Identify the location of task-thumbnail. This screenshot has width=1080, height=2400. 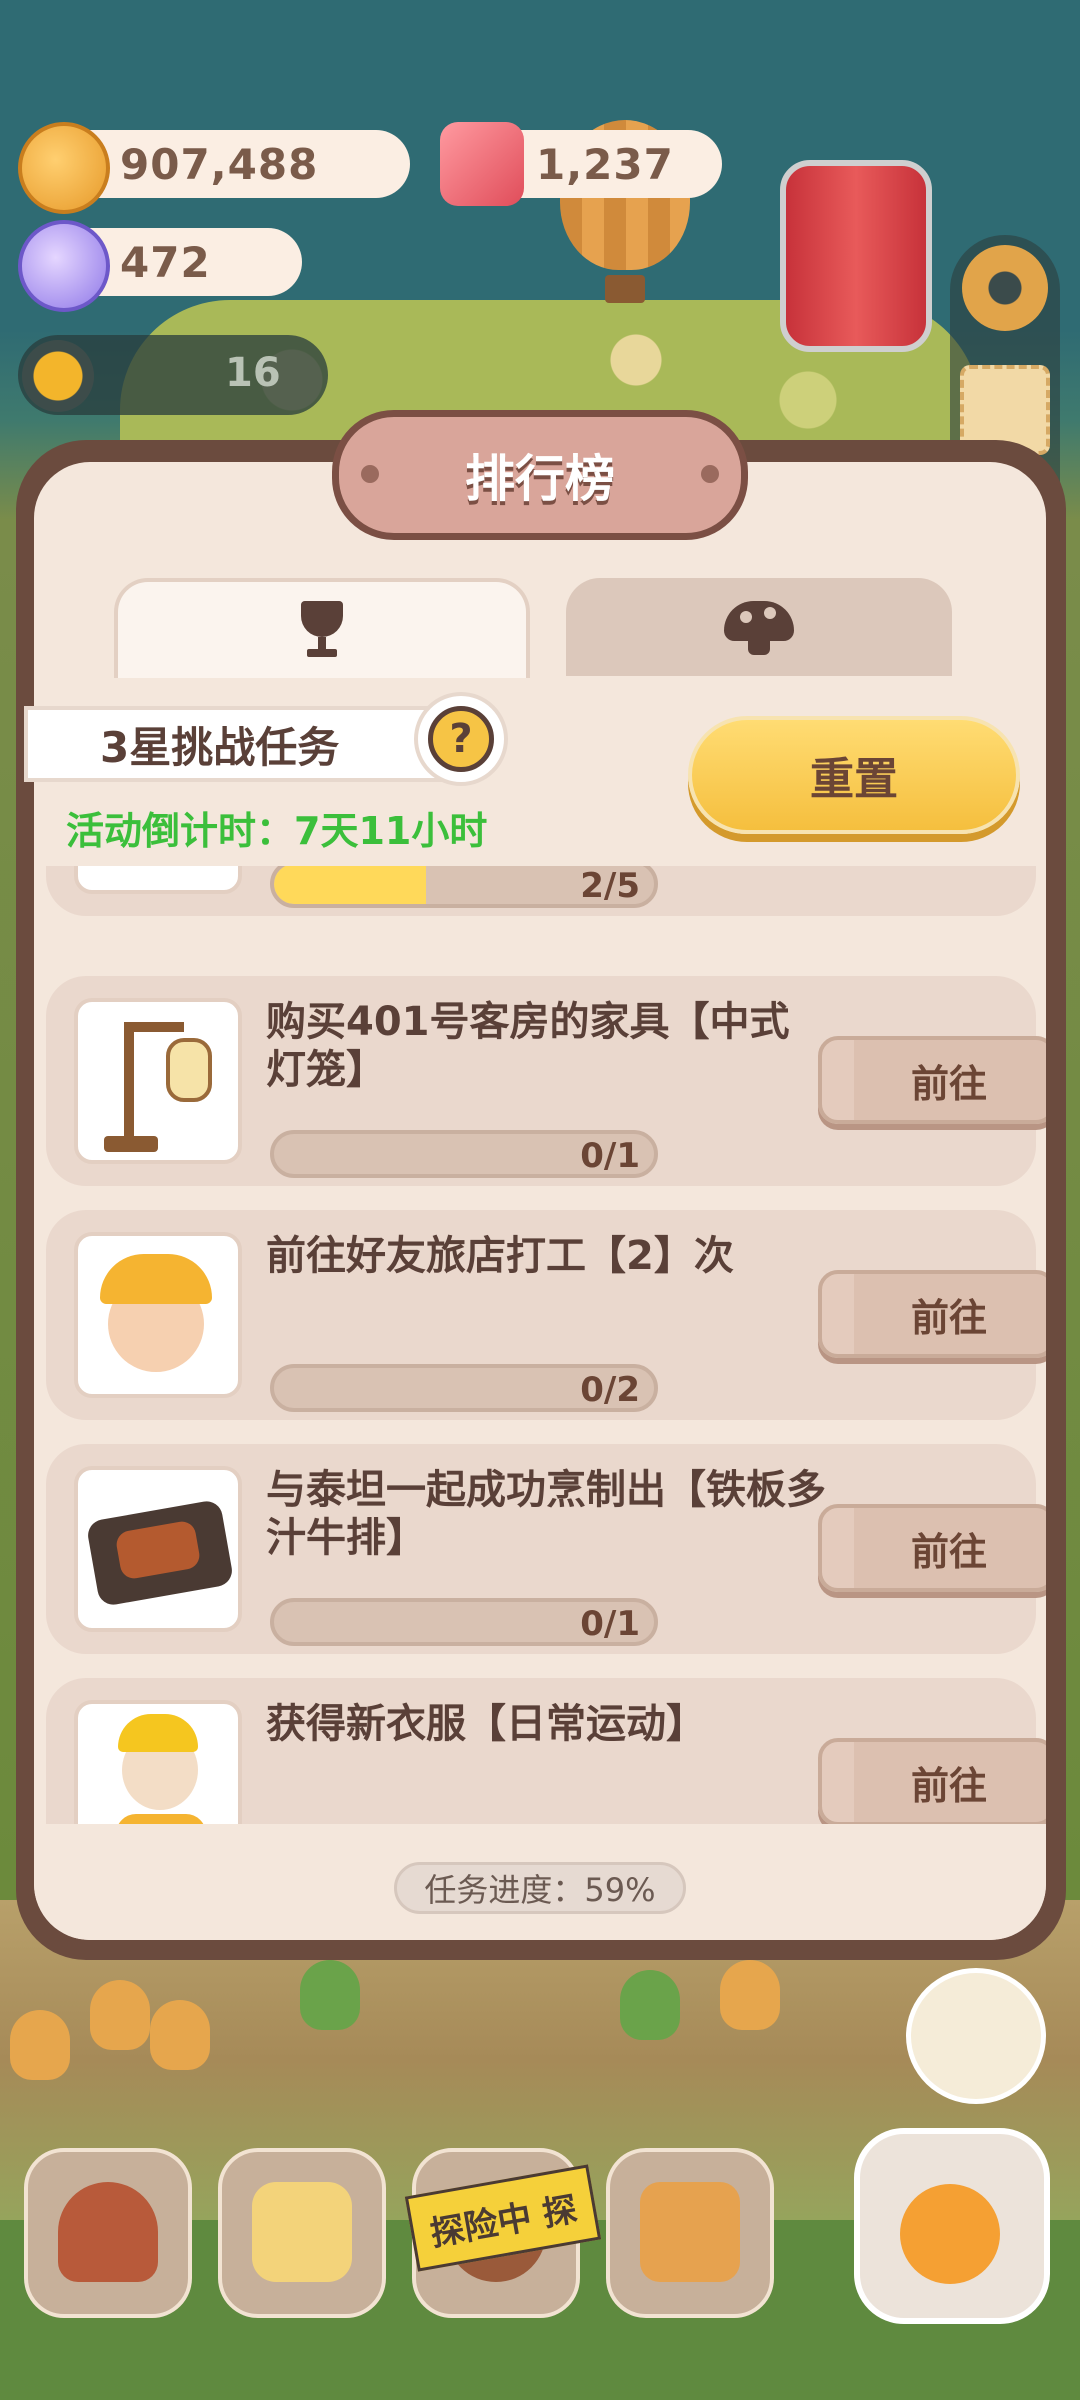
(158, 880).